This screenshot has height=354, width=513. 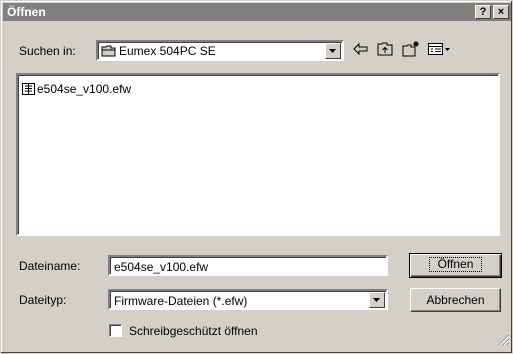 I want to click on open-button: Öffnen, so click(x=455, y=265).